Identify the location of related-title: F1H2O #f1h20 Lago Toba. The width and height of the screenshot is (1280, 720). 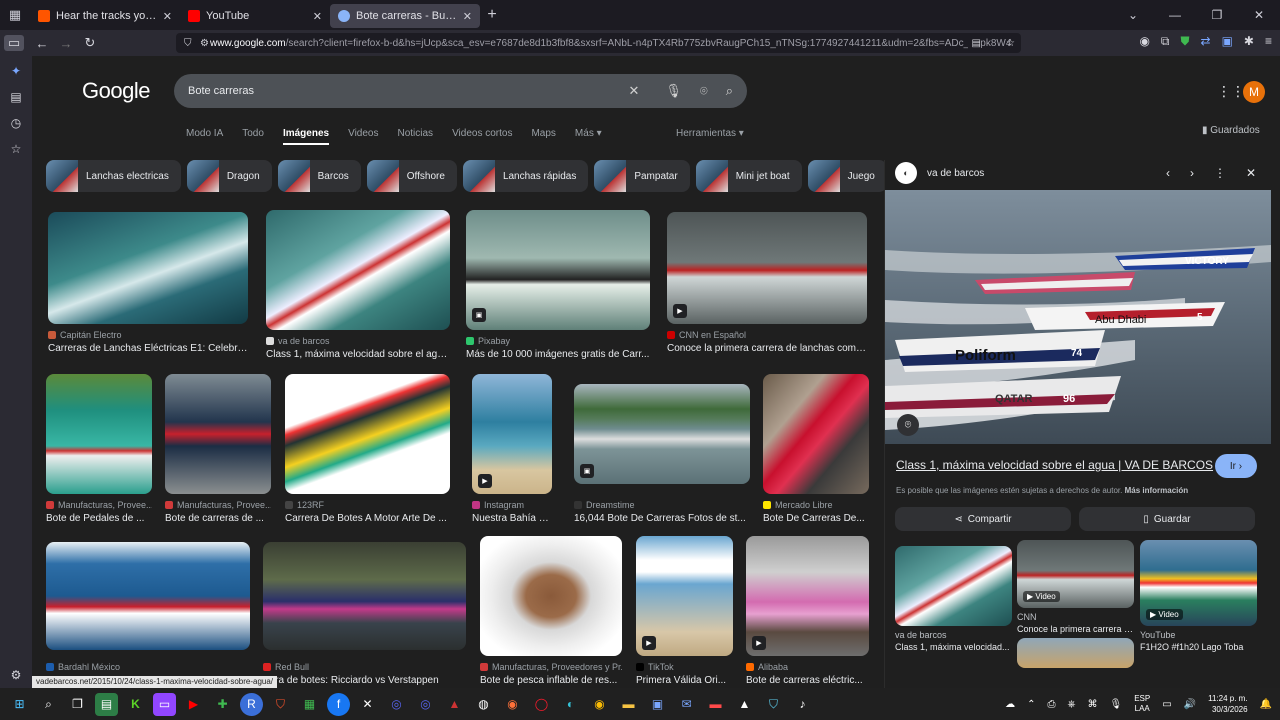
(1198, 647).